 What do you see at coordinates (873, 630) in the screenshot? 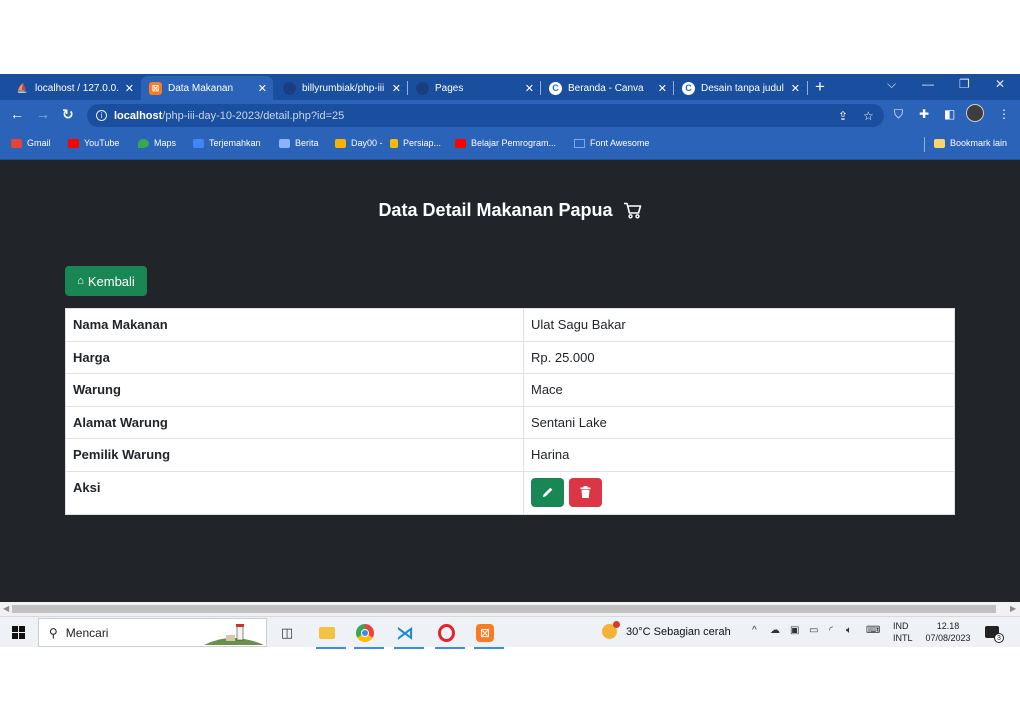
I see `keyboard-icon: ⌨` at bounding box center [873, 630].